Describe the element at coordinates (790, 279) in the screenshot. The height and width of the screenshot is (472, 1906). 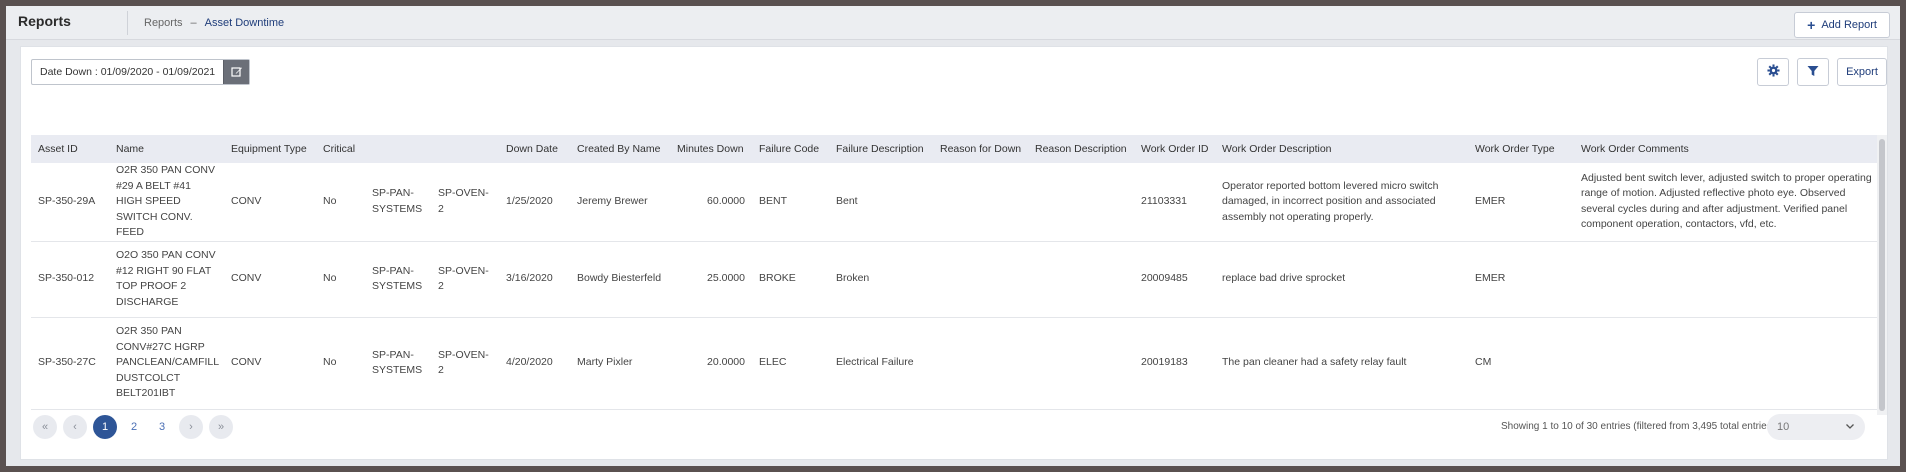
I see `cell-failure-code: BROKE` at that location.